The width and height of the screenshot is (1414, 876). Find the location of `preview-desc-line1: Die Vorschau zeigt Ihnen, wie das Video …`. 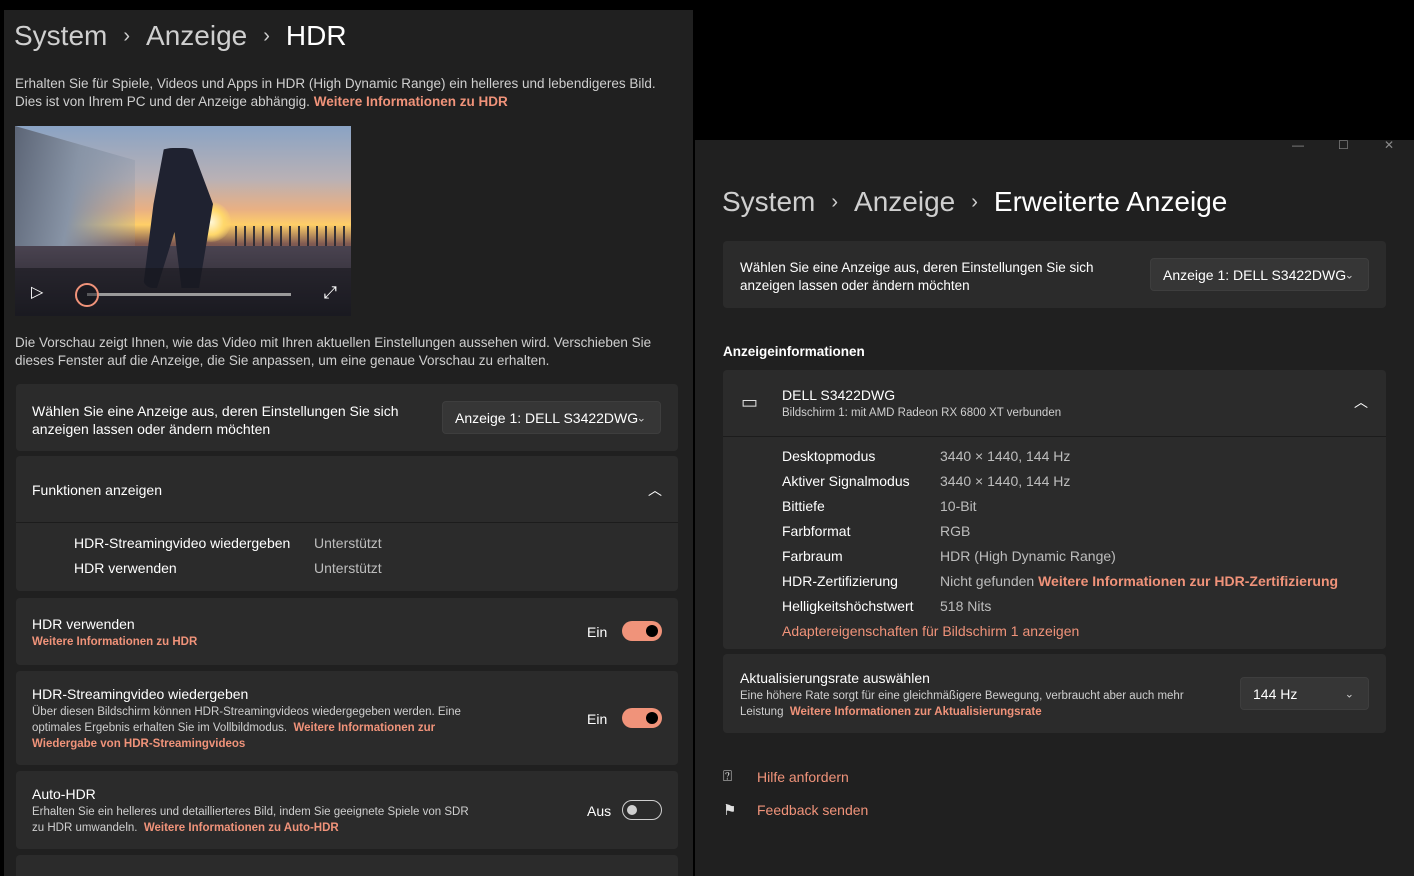

preview-desc-line1: Die Vorschau zeigt Ihnen, wie das Video … is located at coordinates (333, 342).